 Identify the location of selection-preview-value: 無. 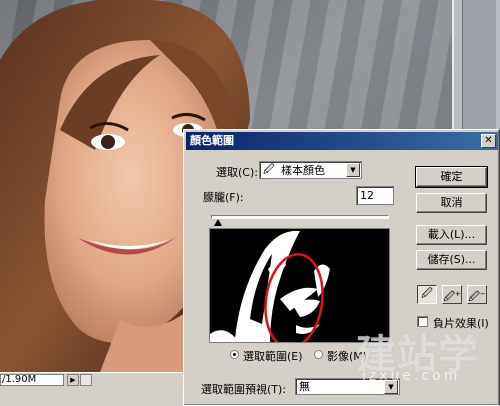
(304, 386).